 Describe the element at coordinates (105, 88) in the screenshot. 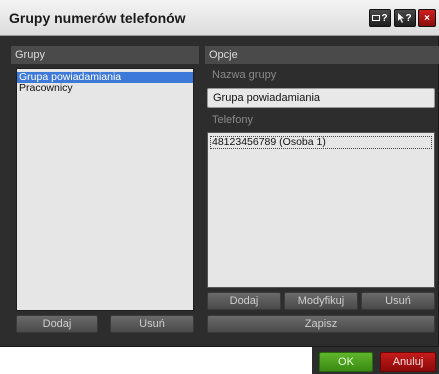

I see `list-item: Pracownicy` at that location.